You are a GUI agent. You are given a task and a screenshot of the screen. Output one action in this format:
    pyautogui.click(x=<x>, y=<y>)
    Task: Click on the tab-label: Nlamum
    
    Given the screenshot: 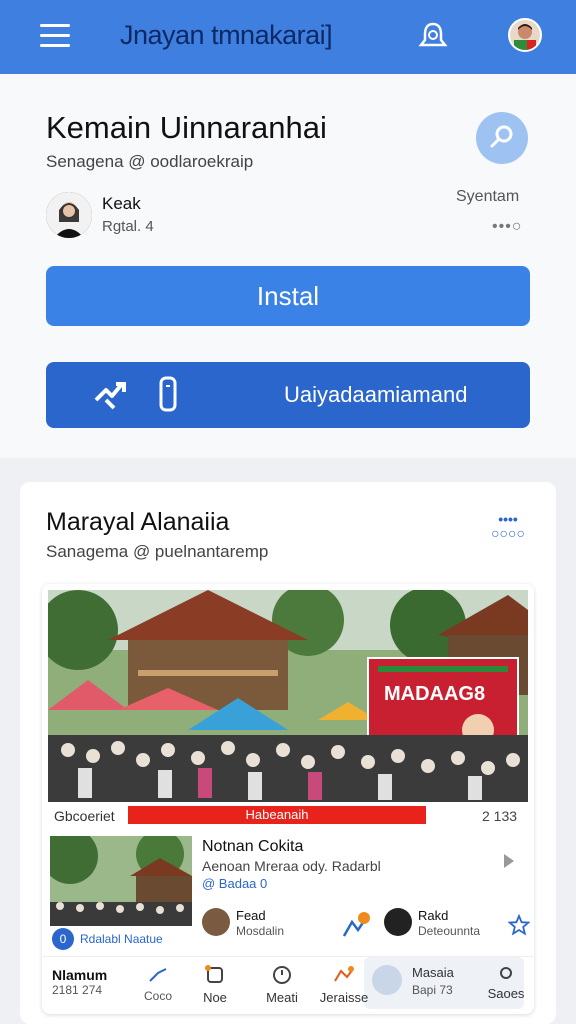 What is the action you would take?
    pyautogui.click(x=80, y=975)
    